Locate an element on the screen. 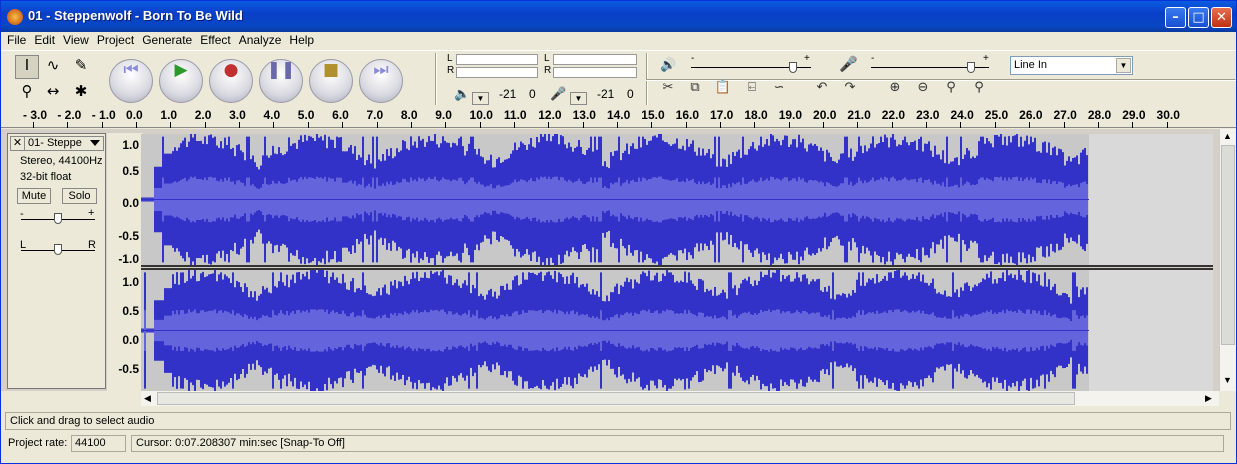  ruler-tick-label: 27.0 is located at coordinates (1065, 115).